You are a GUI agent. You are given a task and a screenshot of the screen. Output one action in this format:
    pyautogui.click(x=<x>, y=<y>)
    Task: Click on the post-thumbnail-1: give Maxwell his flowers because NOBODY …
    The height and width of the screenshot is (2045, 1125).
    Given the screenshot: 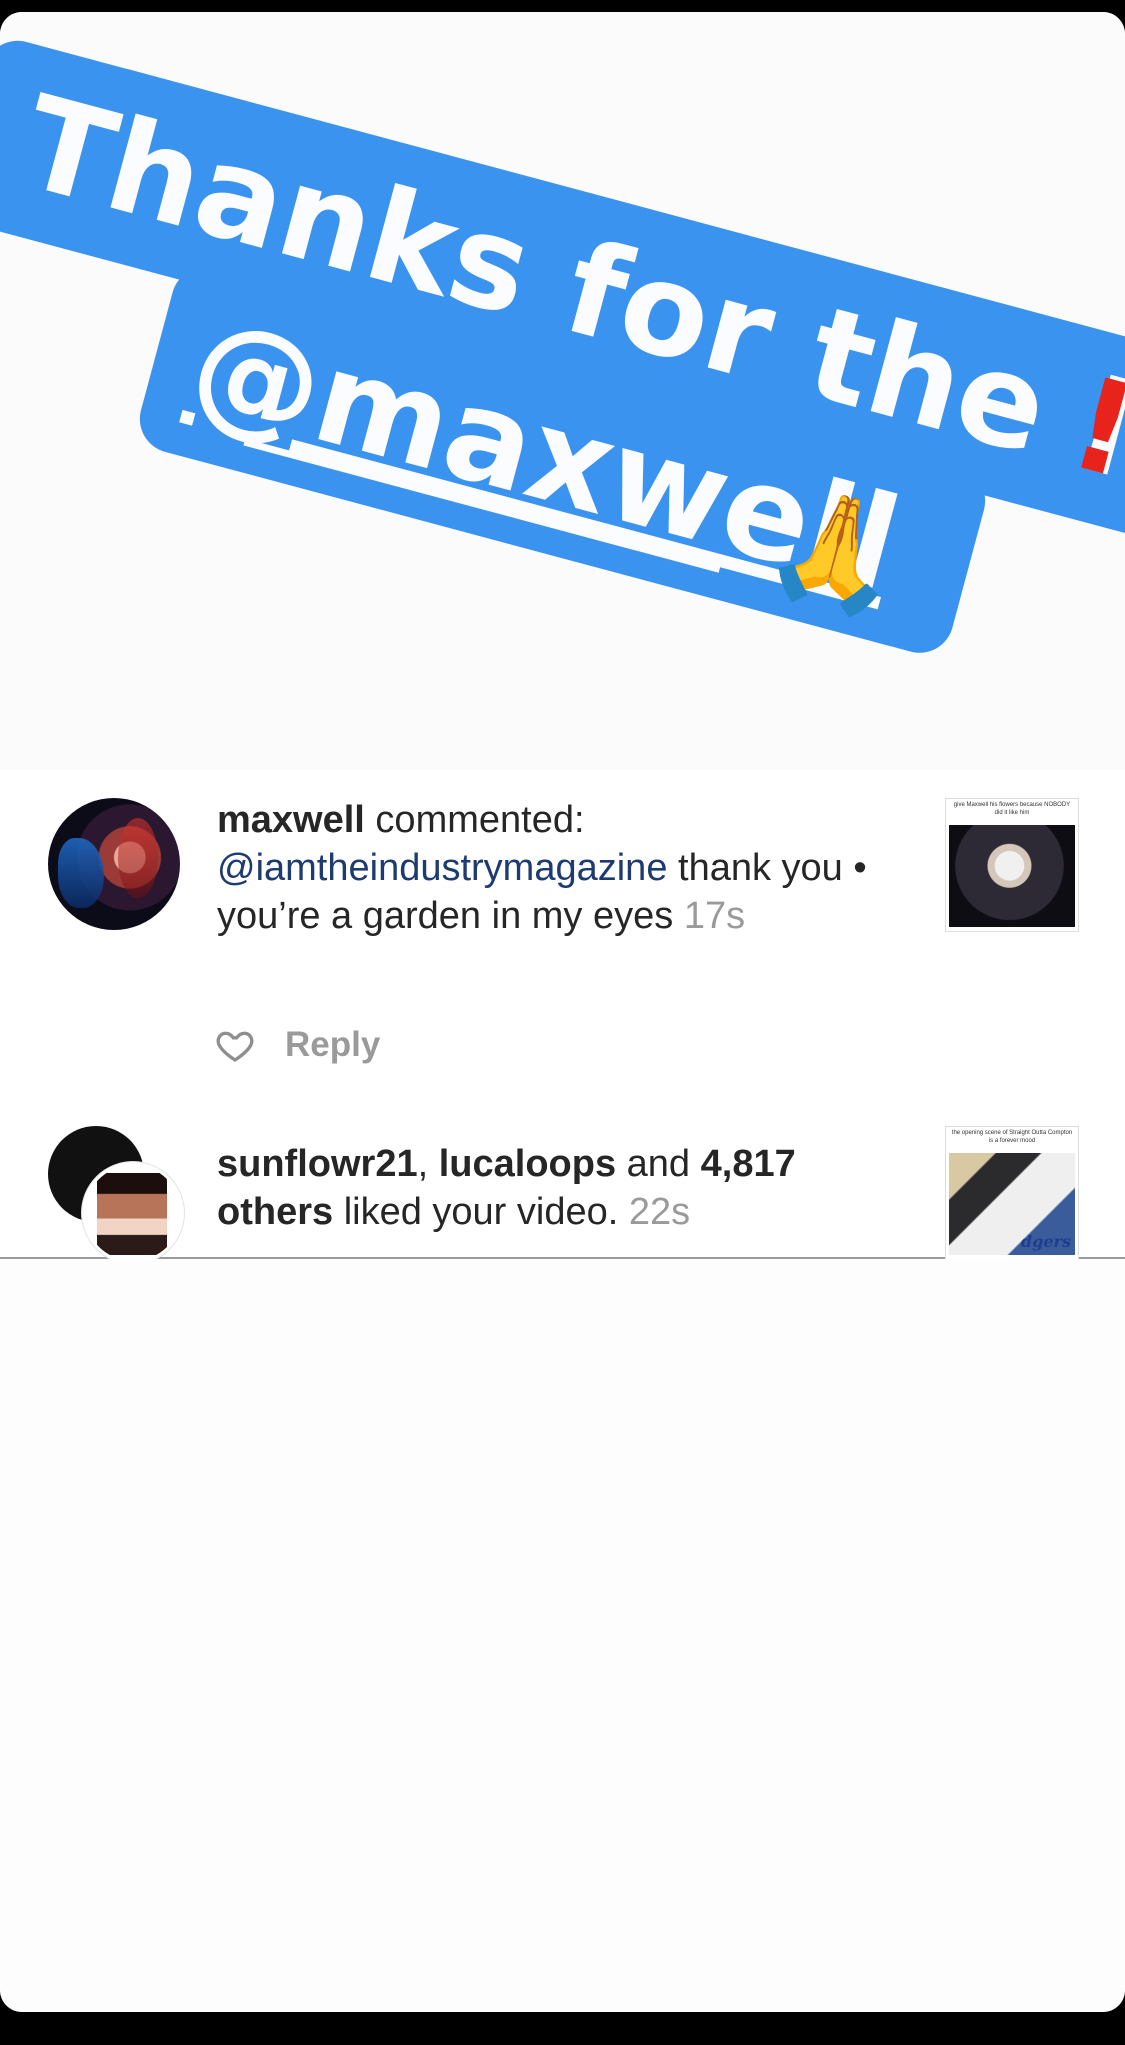 What is the action you would take?
    pyautogui.click(x=1012, y=865)
    